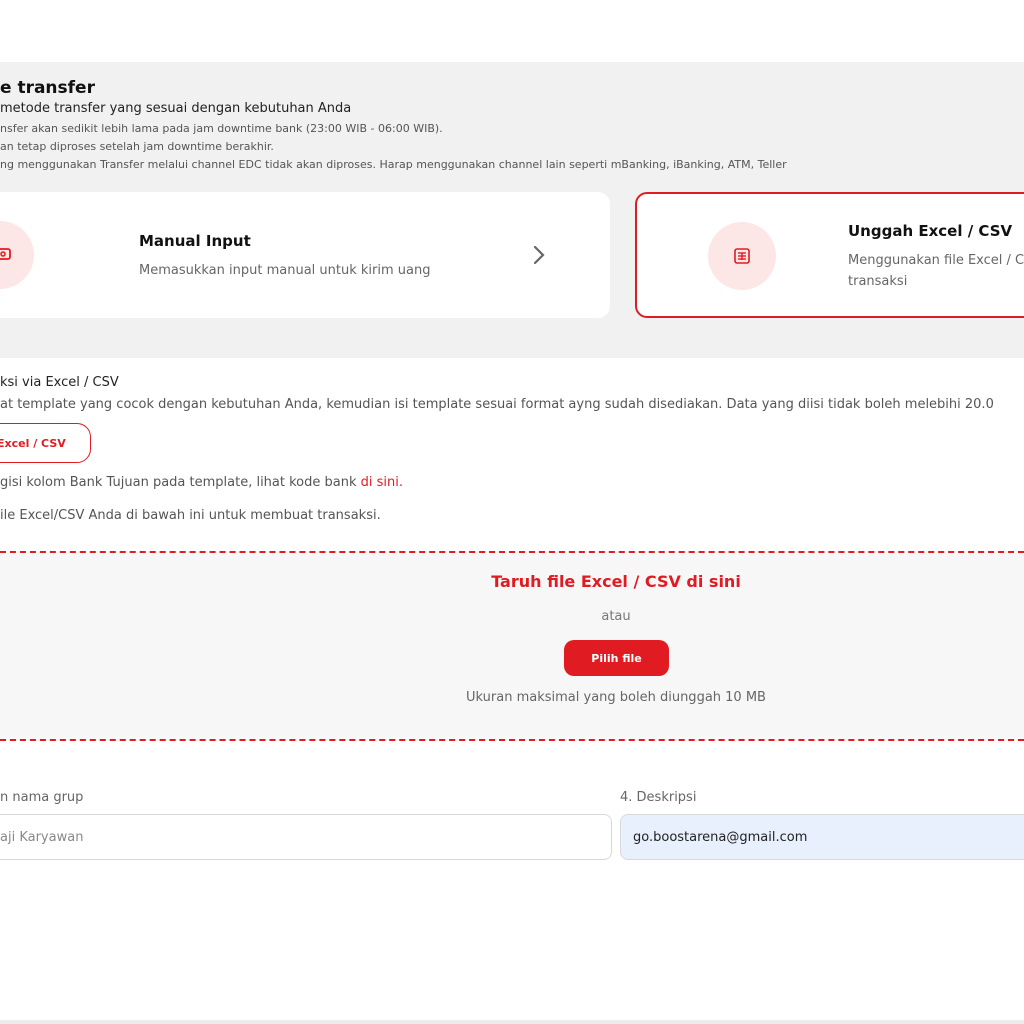 The image size is (1024, 1024). Describe the element at coordinates (539, 257) in the screenshot. I see `chevron-right-icon` at that location.